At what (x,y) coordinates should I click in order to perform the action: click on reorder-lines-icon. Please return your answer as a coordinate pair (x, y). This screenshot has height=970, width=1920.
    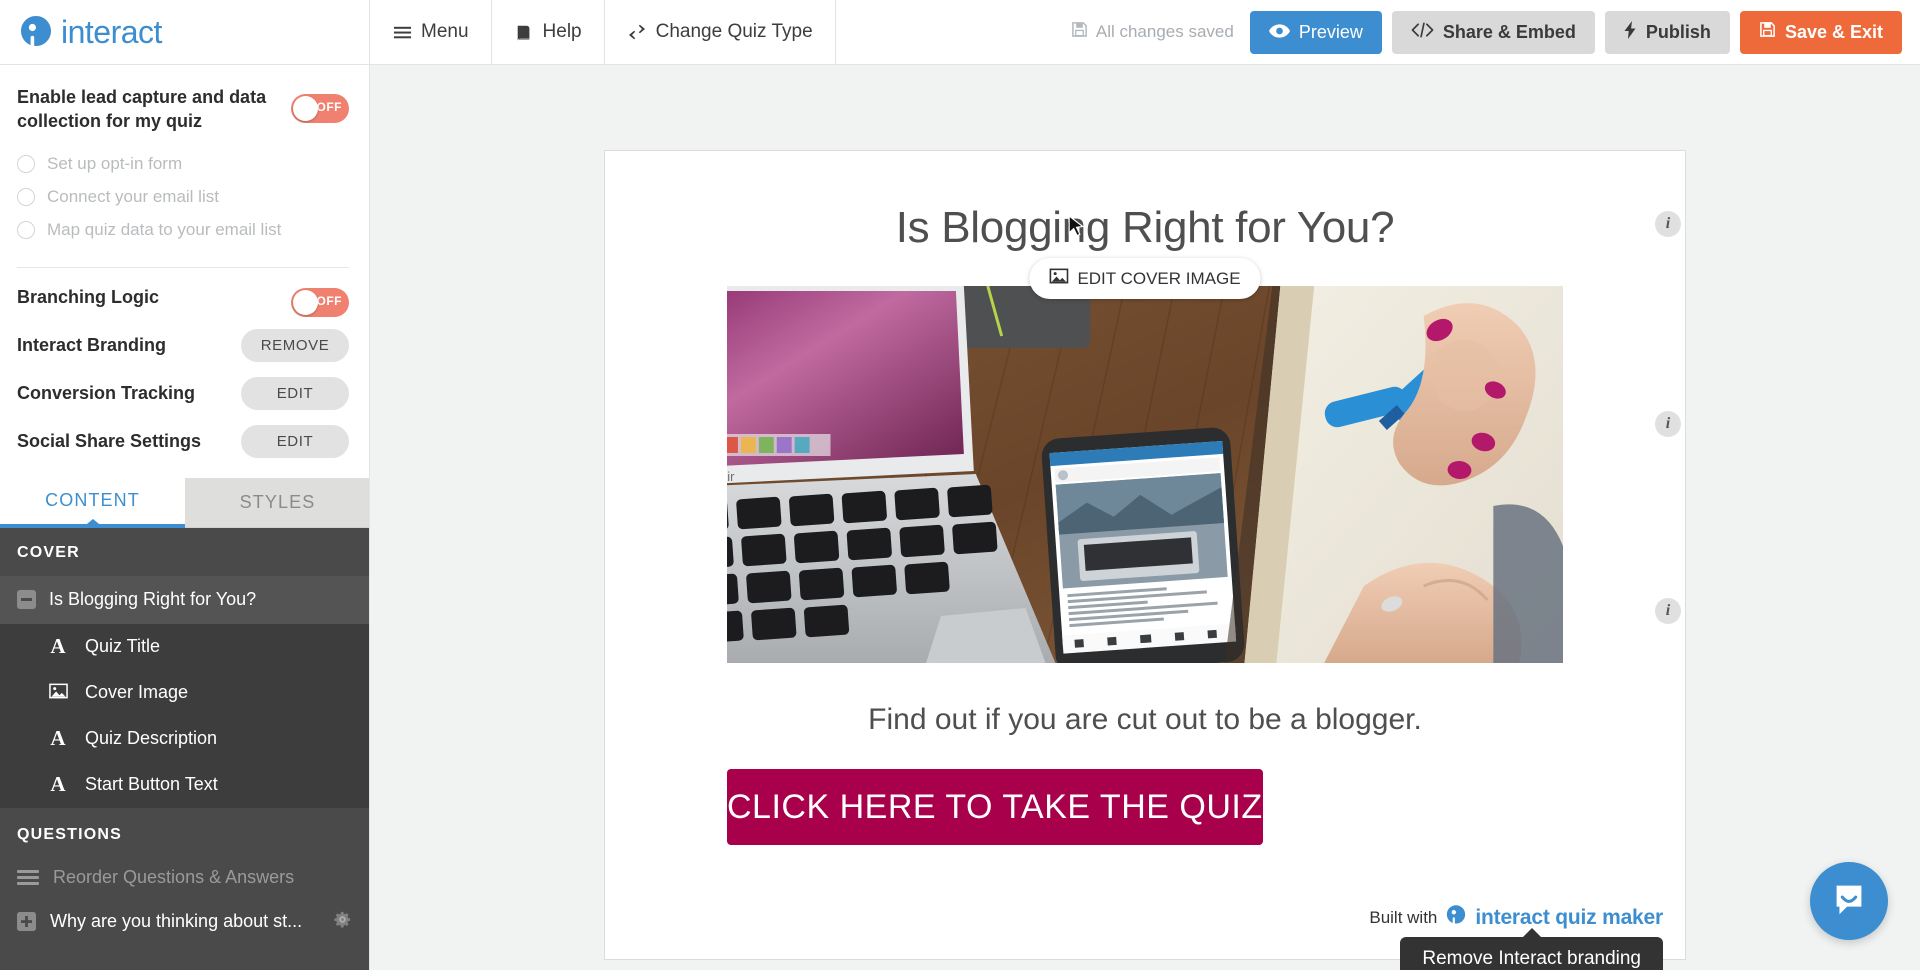
    Looking at the image, I should click on (28, 878).